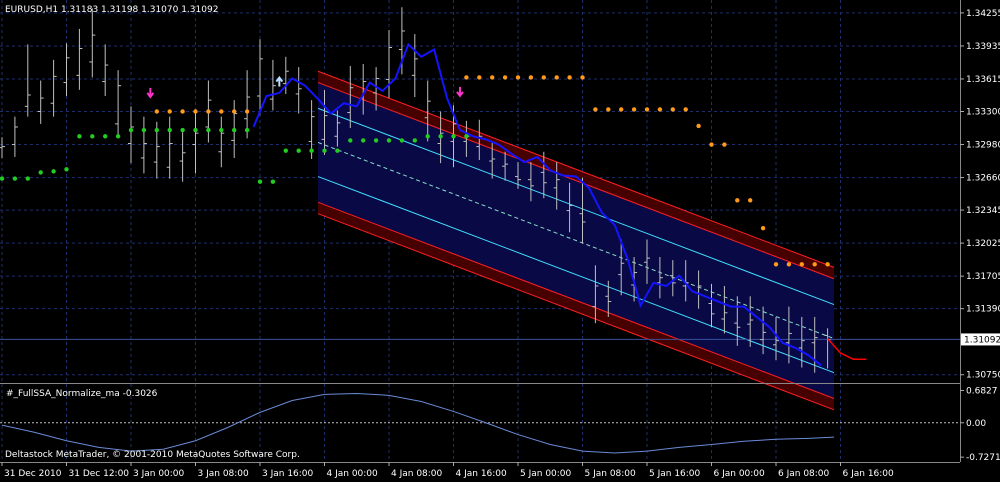  Describe the element at coordinates (983, 112) in the screenshot. I see `price-tick-label: 1.33300` at that location.